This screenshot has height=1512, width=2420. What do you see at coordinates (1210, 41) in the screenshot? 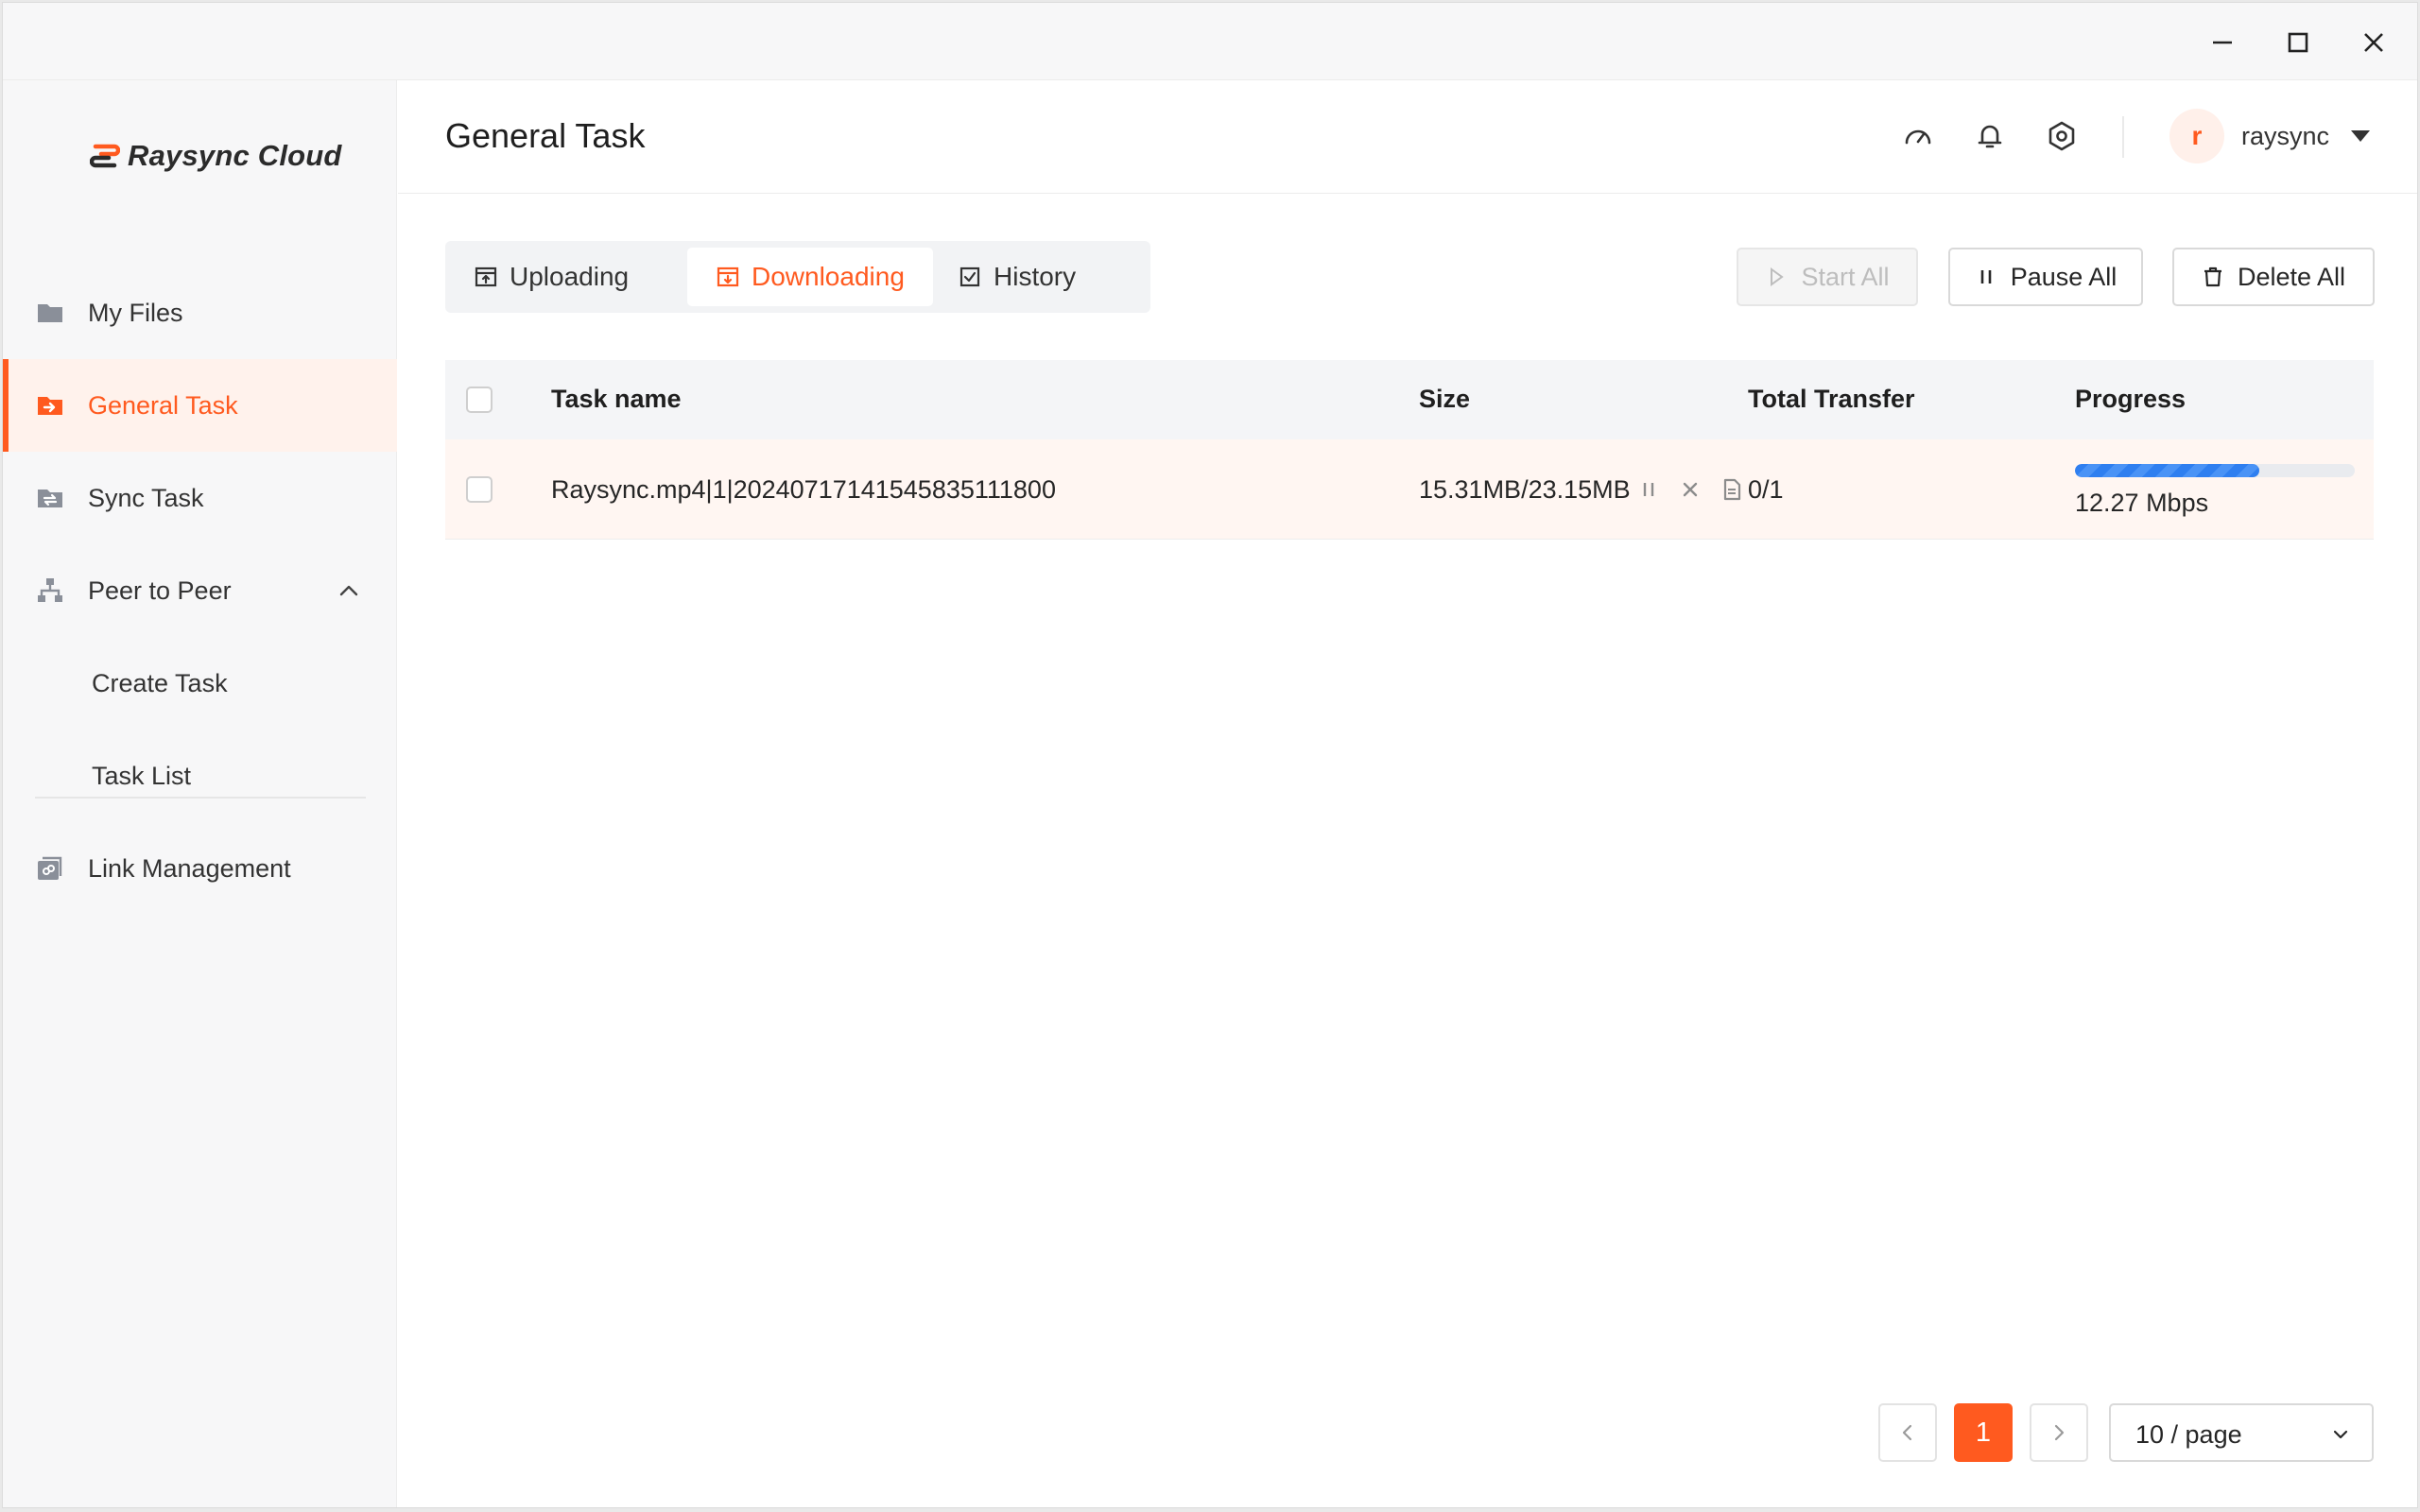
I see `title-bar` at bounding box center [1210, 41].